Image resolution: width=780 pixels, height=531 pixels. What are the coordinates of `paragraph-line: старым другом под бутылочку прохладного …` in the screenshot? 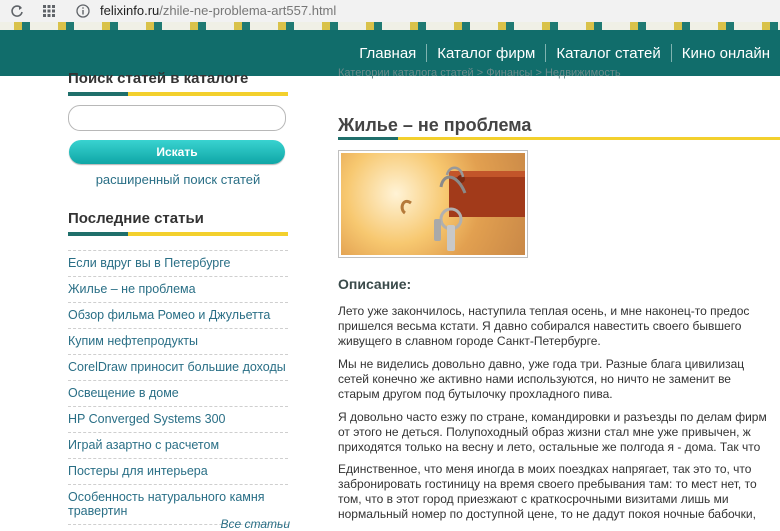 It's located at (475, 394).